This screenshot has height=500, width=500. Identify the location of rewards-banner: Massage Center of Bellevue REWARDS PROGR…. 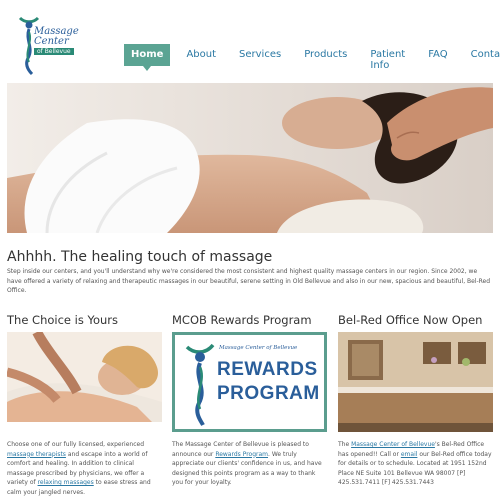
(249, 382).